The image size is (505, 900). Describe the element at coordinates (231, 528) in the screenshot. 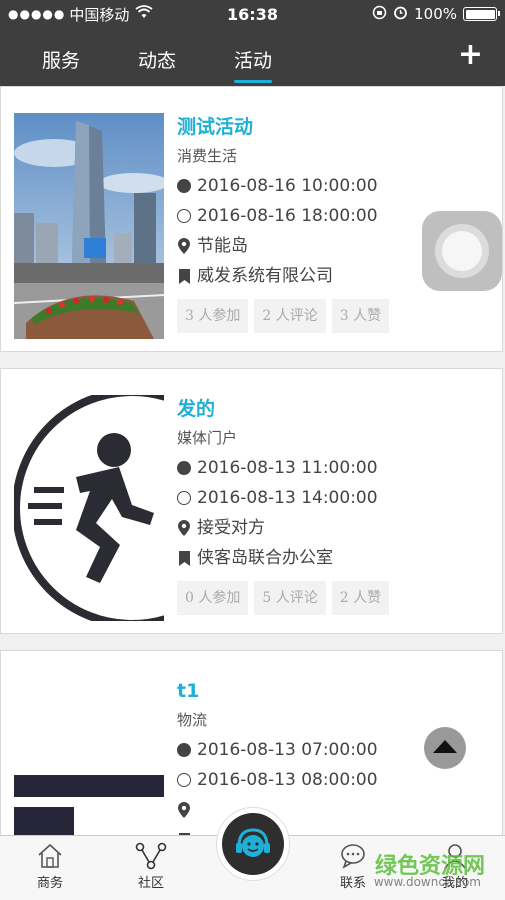

I see `location: 接受对方` at that location.